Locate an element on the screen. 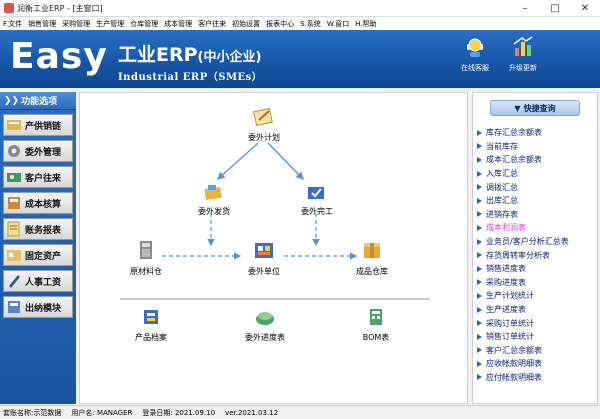 The height and width of the screenshot is (419, 600). maximize-button: □ is located at coordinates (555, 8).